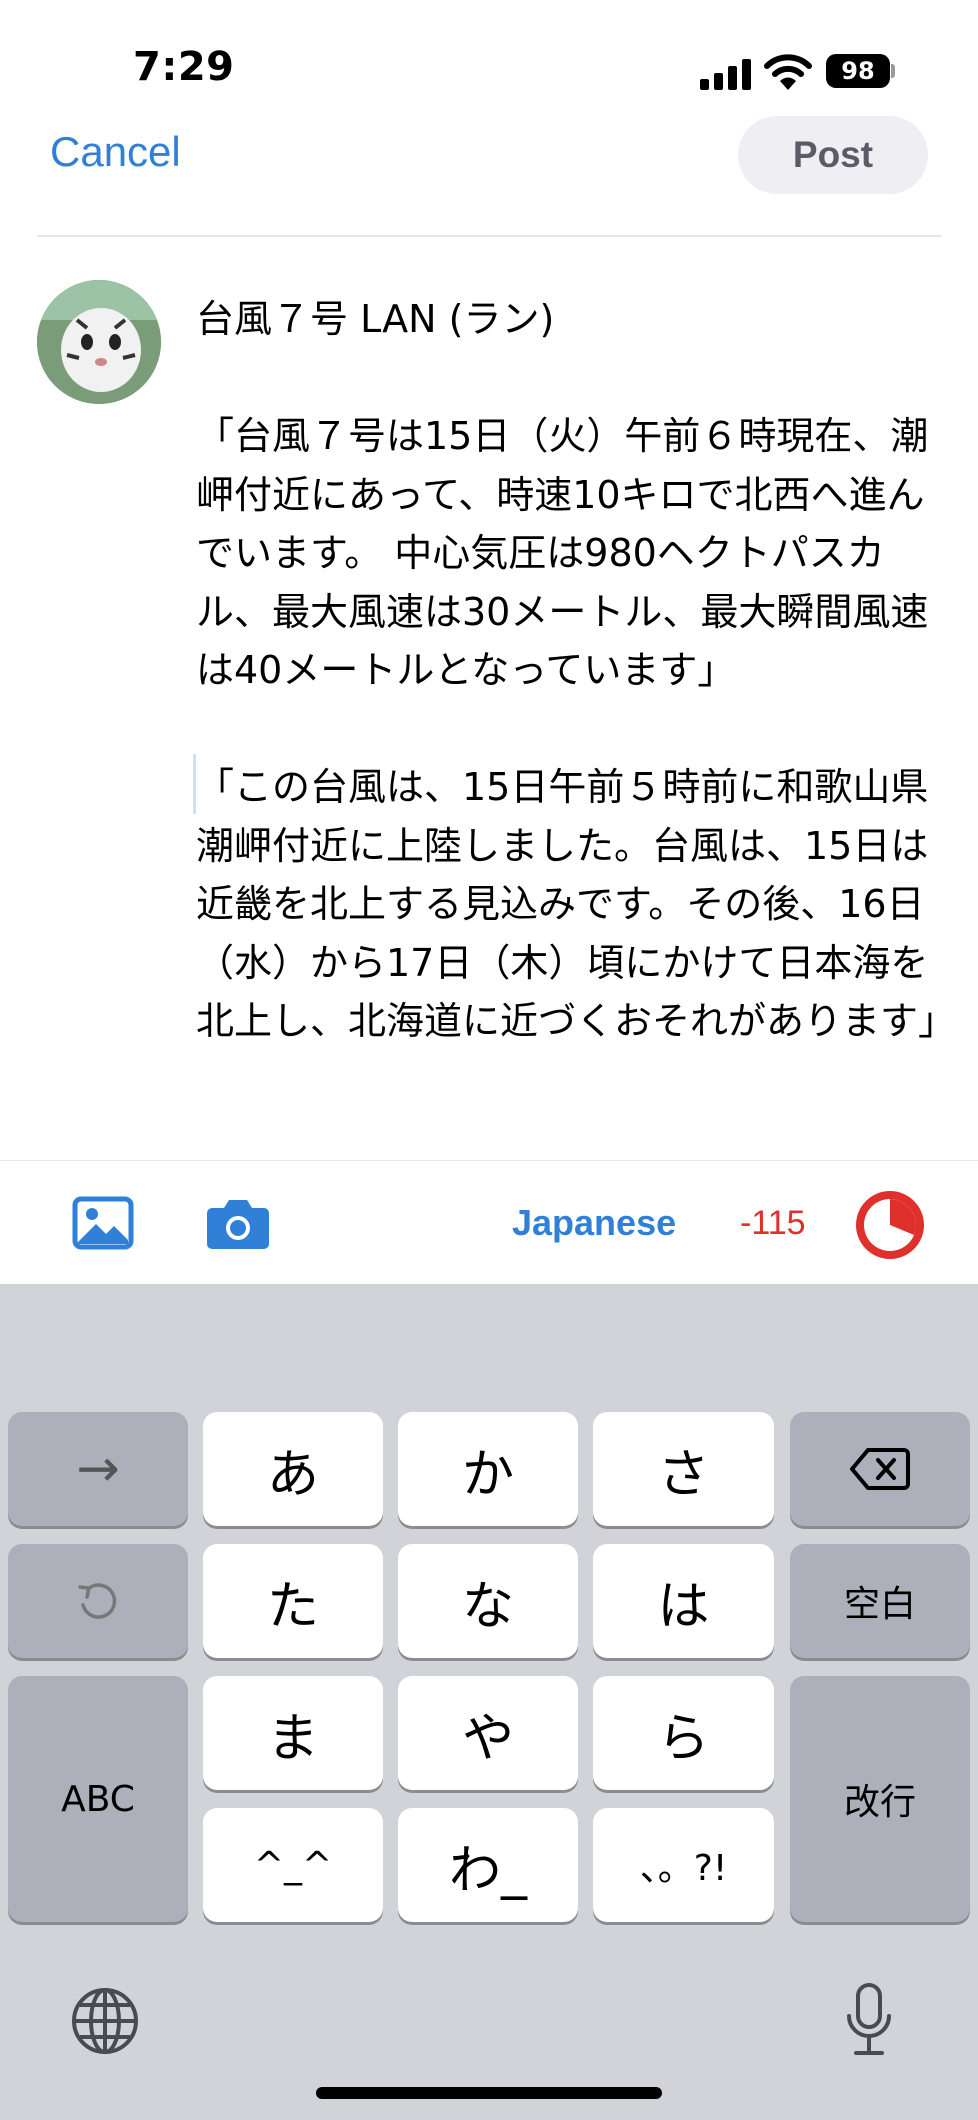  What do you see at coordinates (683, 1733) in the screenshot?
I see `key-ra: ら` at bounding box center [683, 1733].